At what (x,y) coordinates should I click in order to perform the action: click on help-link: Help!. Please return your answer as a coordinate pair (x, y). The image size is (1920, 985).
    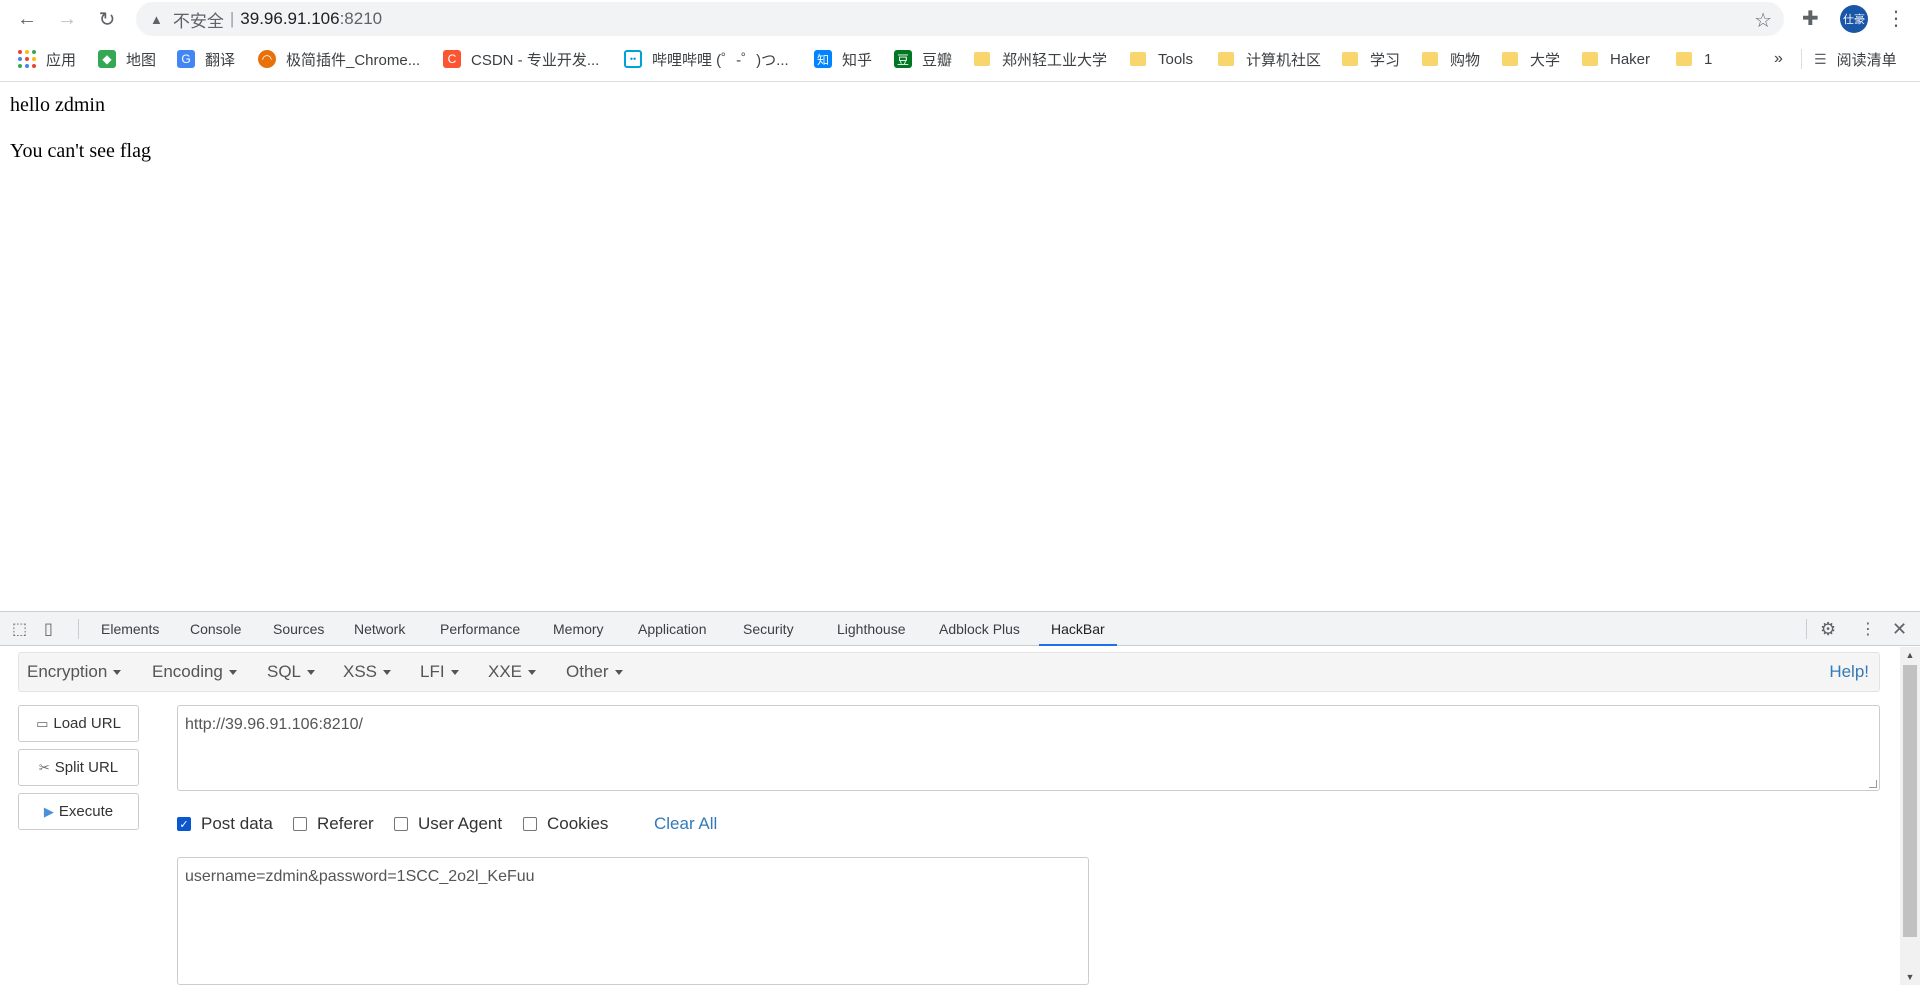
    Looking at the image, I should click on (1849, 672).